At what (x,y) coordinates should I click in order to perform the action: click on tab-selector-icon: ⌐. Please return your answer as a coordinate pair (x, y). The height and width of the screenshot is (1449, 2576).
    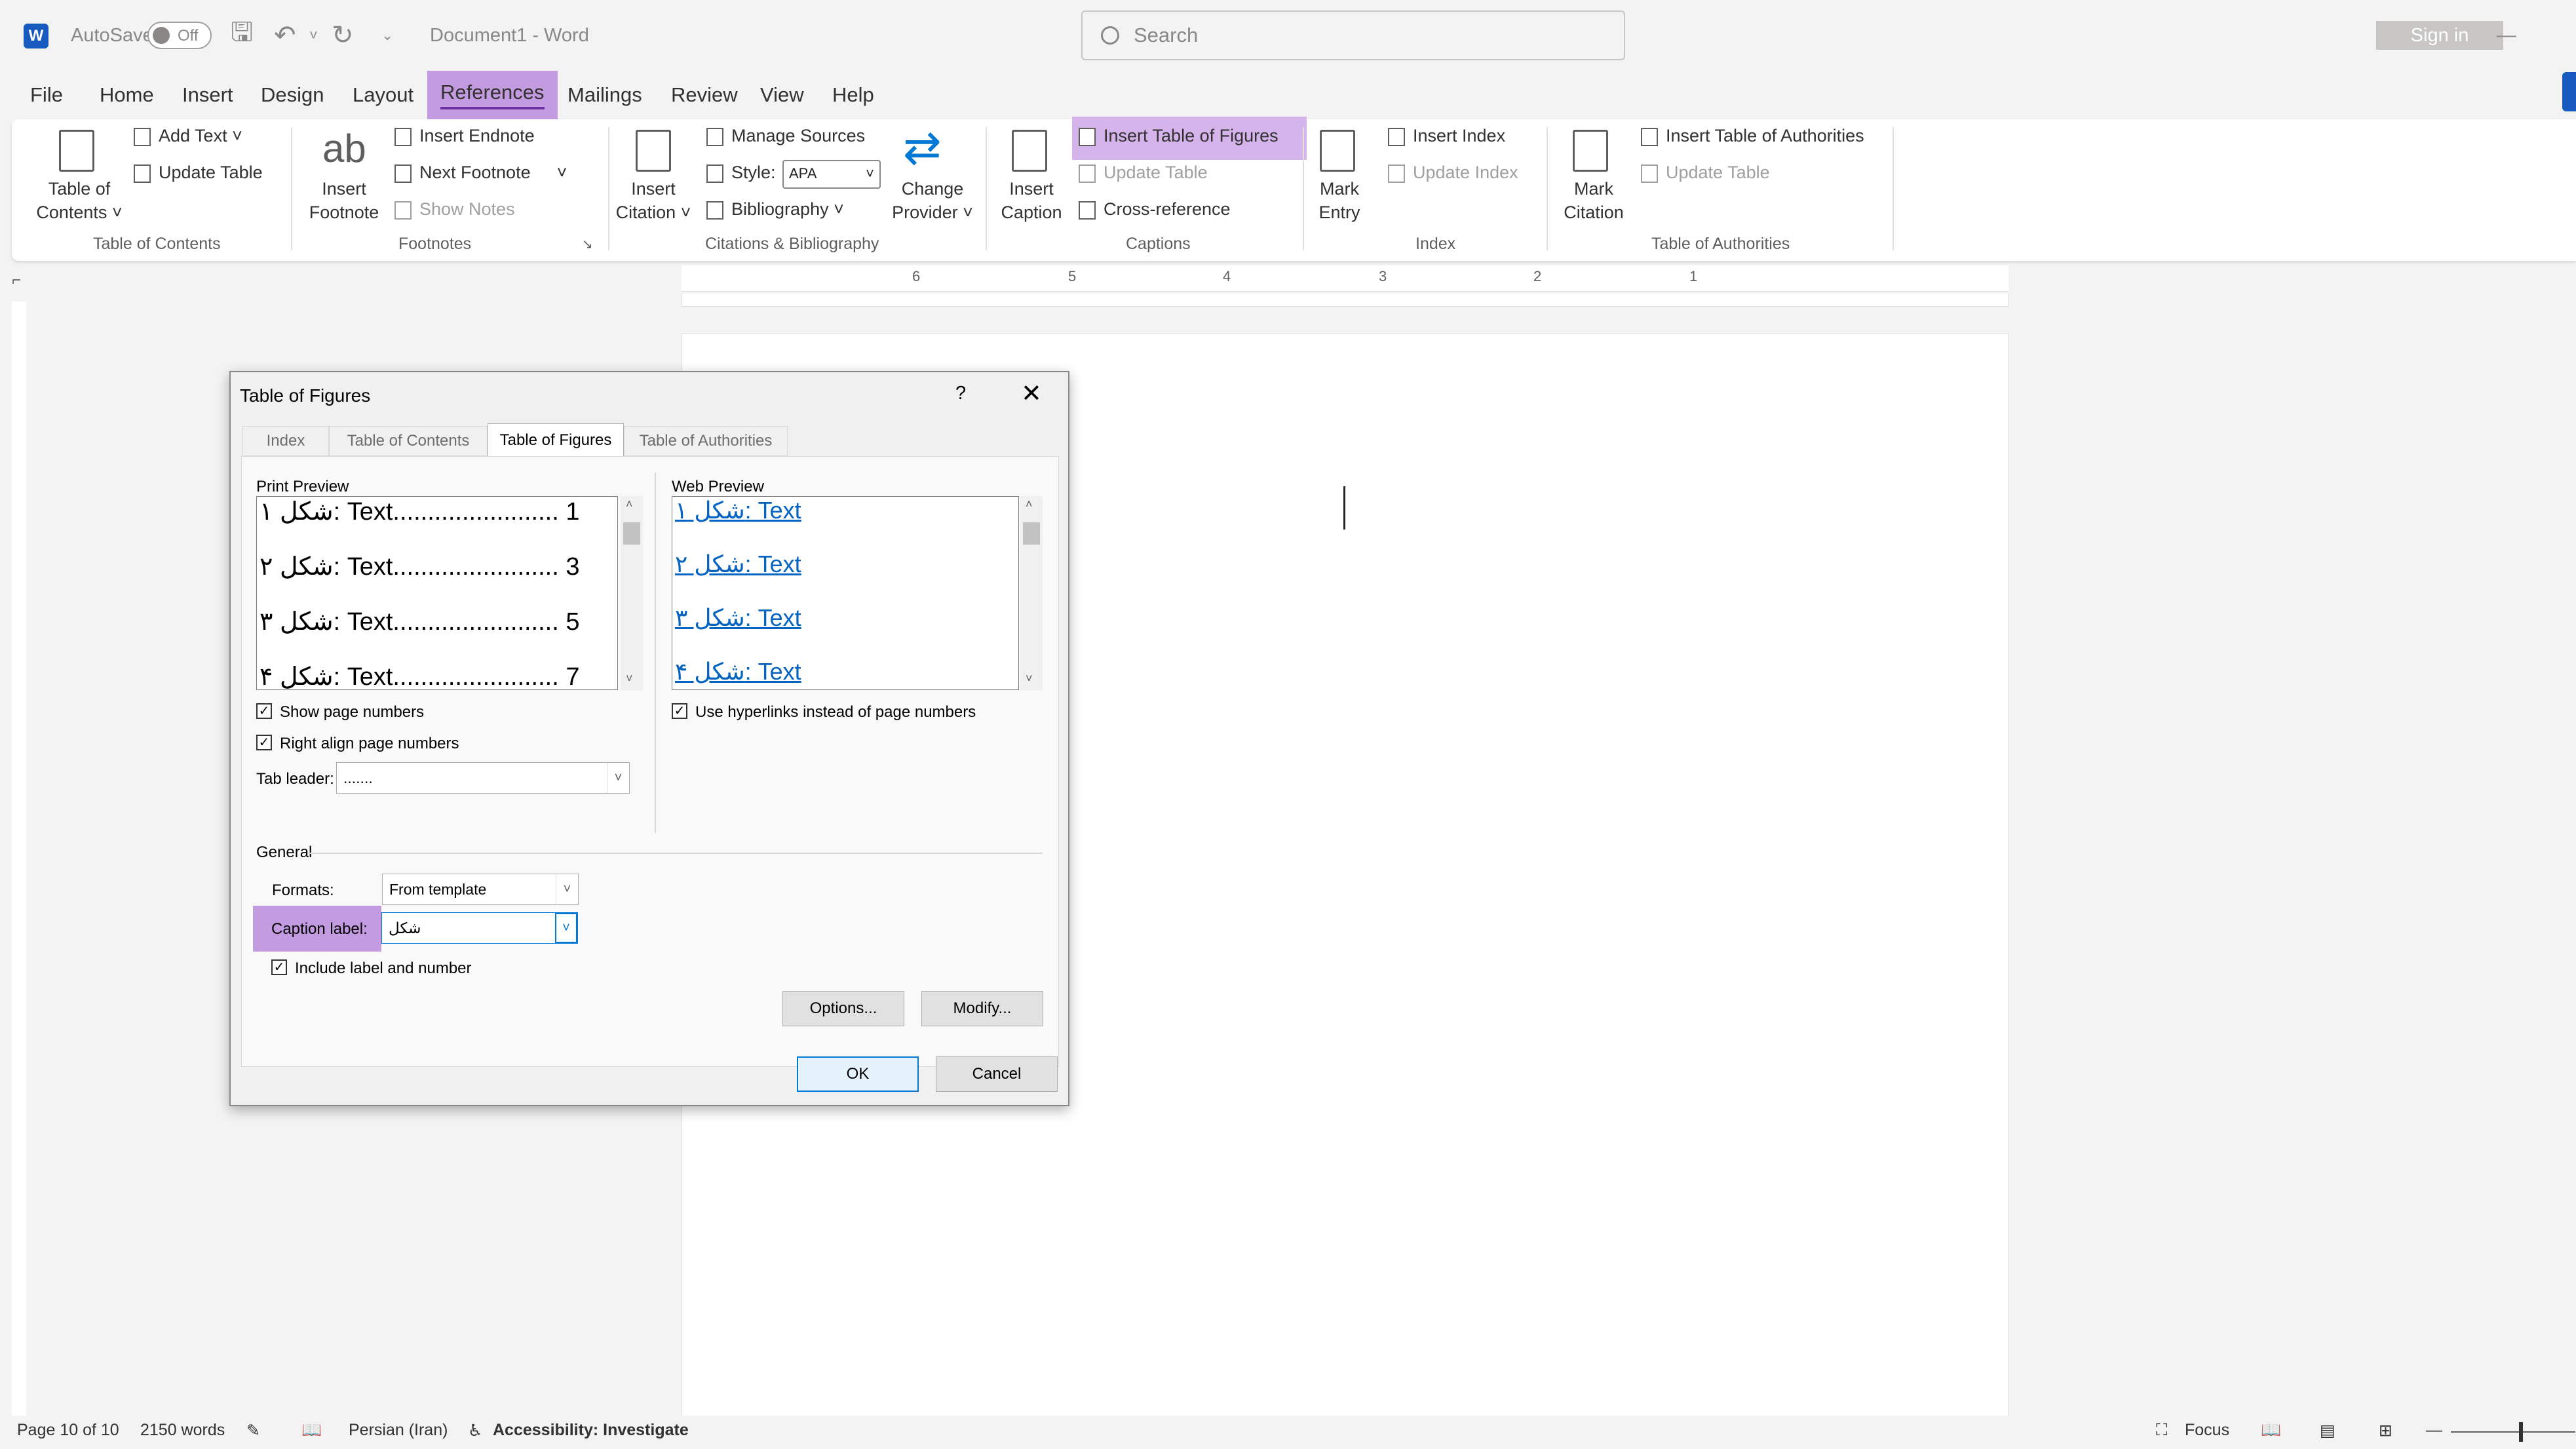
    Looking at the image, I should click on (16, 280).